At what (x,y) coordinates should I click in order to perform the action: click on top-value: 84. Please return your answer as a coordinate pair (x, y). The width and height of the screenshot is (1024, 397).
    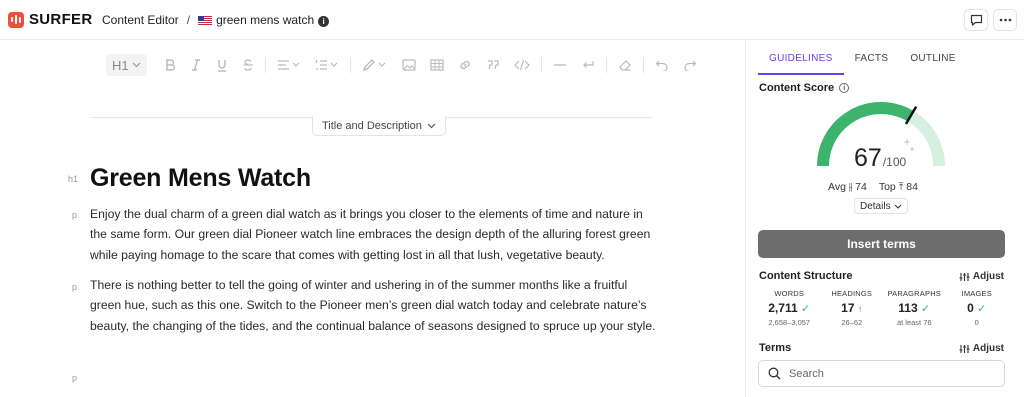
    Looking at the image, I should click on (912, 187).